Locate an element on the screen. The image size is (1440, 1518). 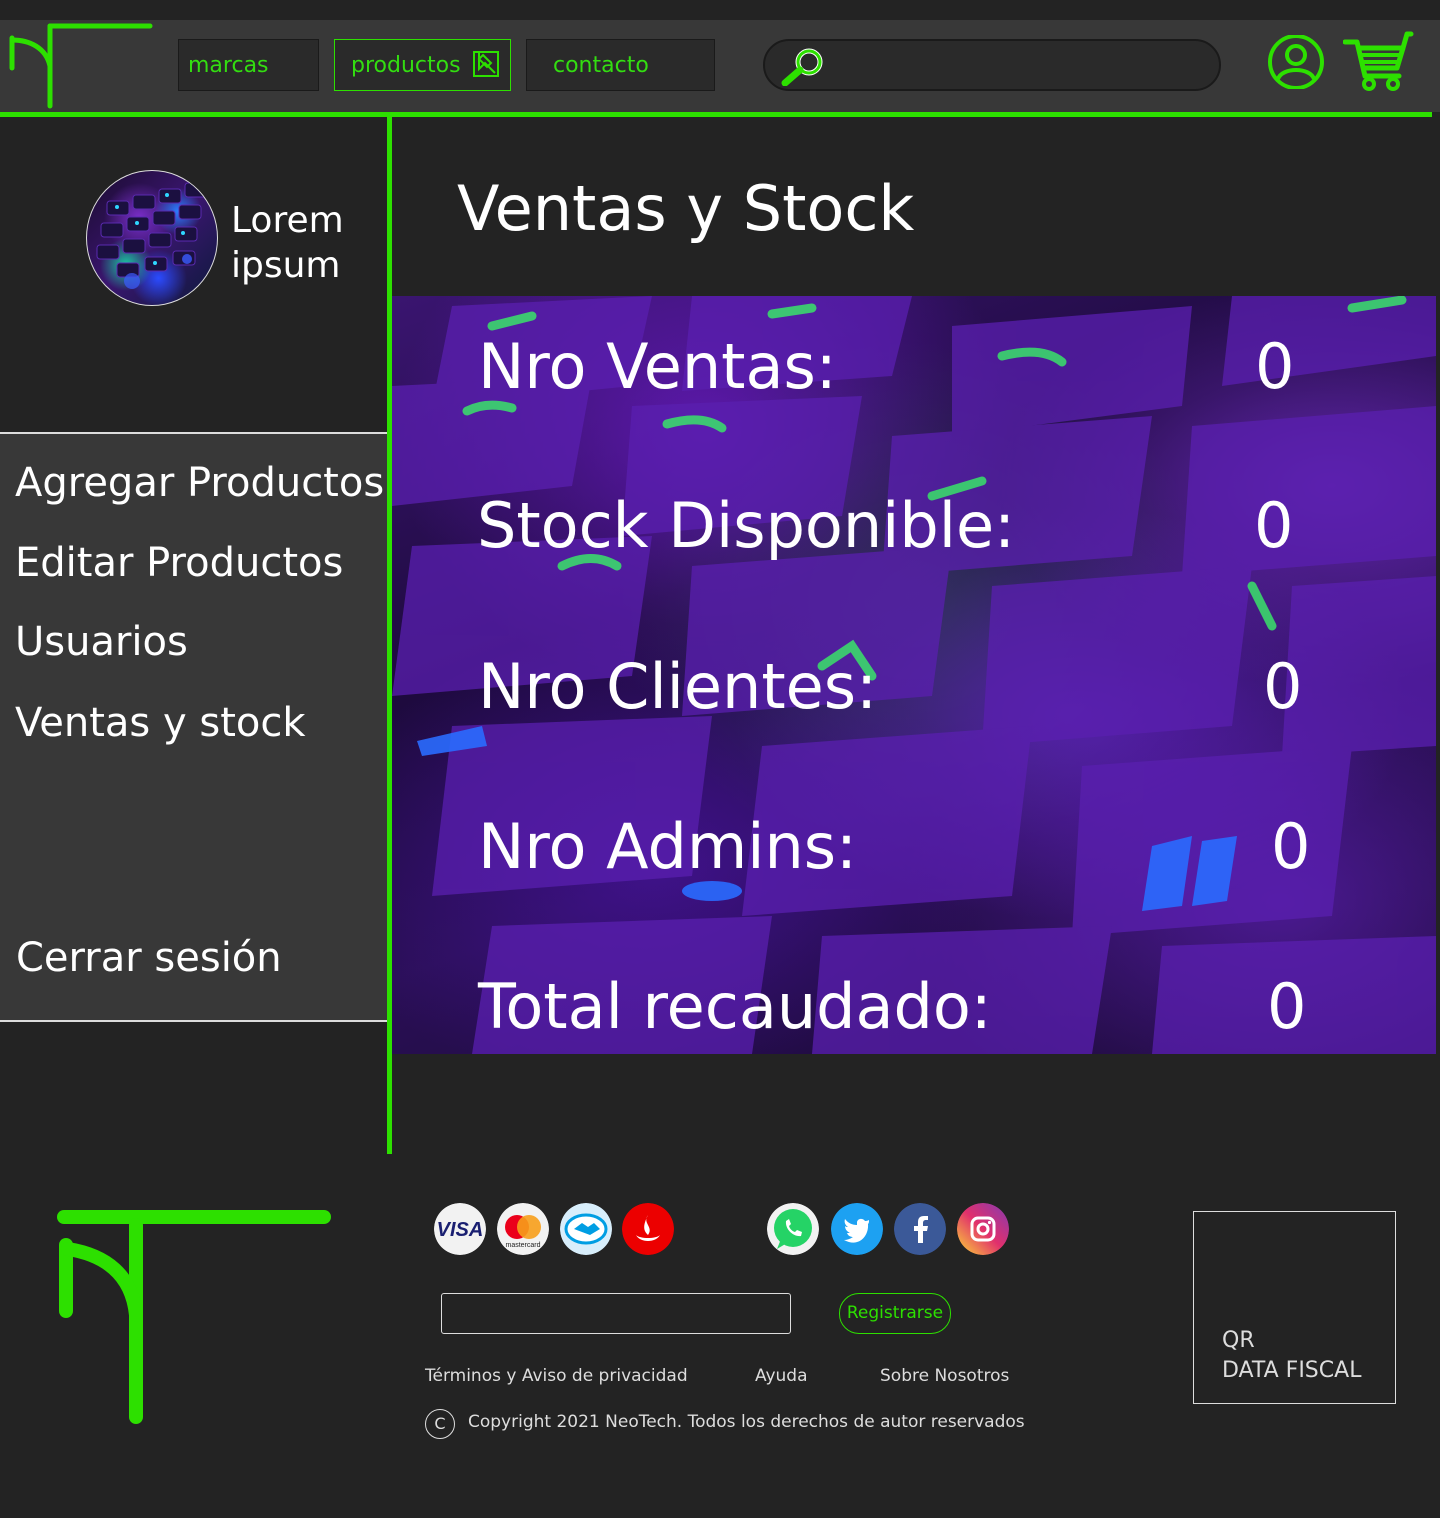
stat-label-stock: Stock Disponible: is located at coordinates (746, 525).